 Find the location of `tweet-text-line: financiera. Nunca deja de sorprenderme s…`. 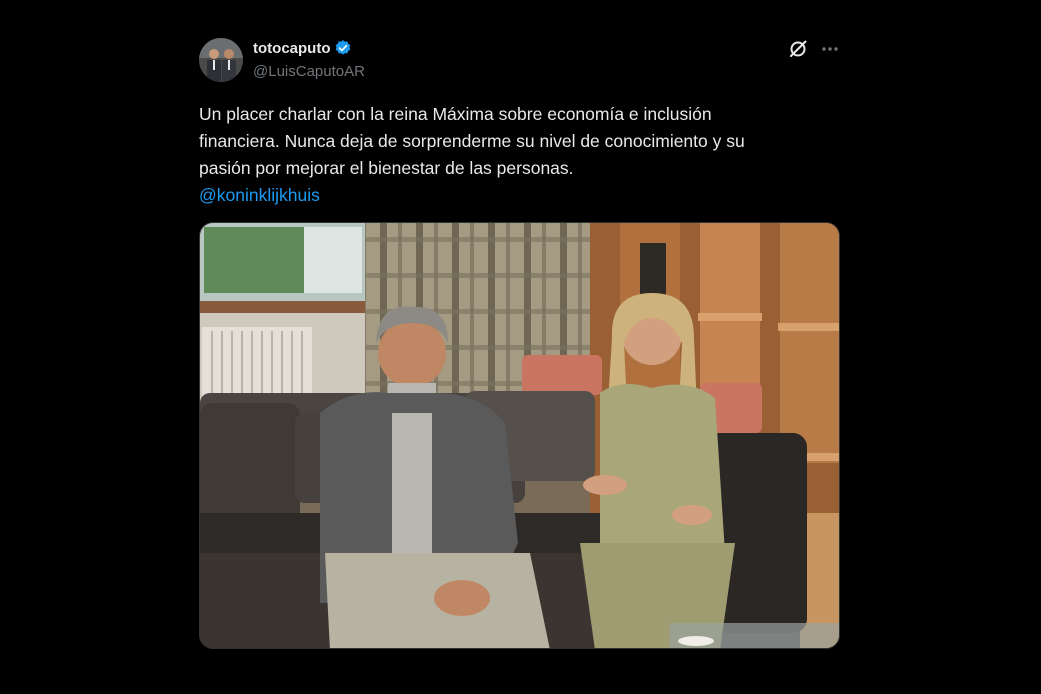

tweet-text-line: financiera. Nunca deja de sorprenderme s… is located at coordinates (472, 141).